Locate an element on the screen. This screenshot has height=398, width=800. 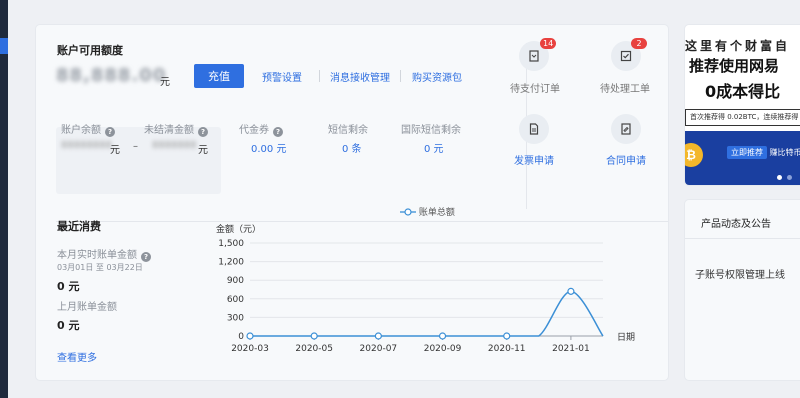
promo-line3: 0成本得比 is located at coordinates (743, 91).